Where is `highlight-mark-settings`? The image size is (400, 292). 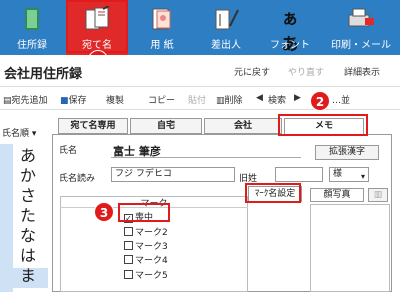
highlight-mark-settings is located at coordinates (273, 193).